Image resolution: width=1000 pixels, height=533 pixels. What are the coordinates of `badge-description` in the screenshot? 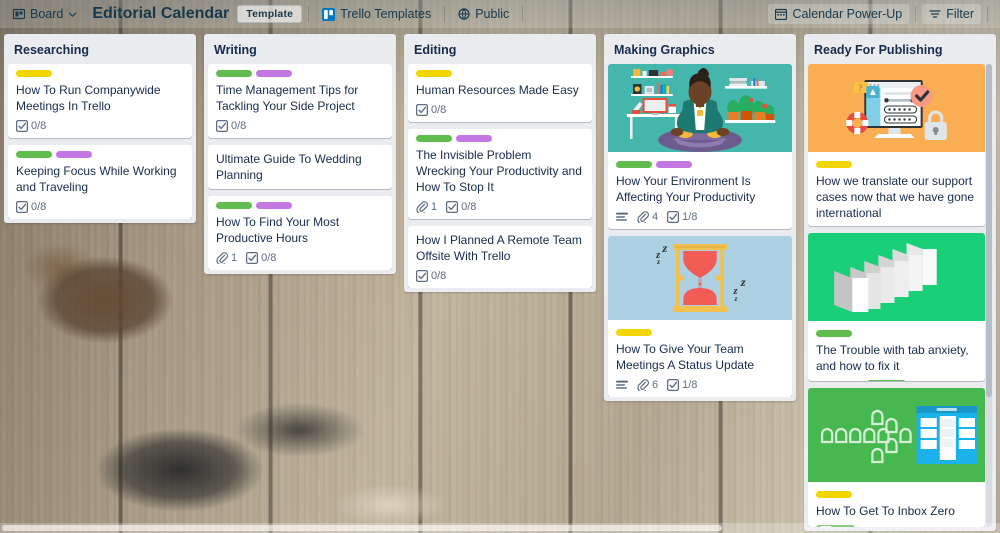 It's located at (622, 385).